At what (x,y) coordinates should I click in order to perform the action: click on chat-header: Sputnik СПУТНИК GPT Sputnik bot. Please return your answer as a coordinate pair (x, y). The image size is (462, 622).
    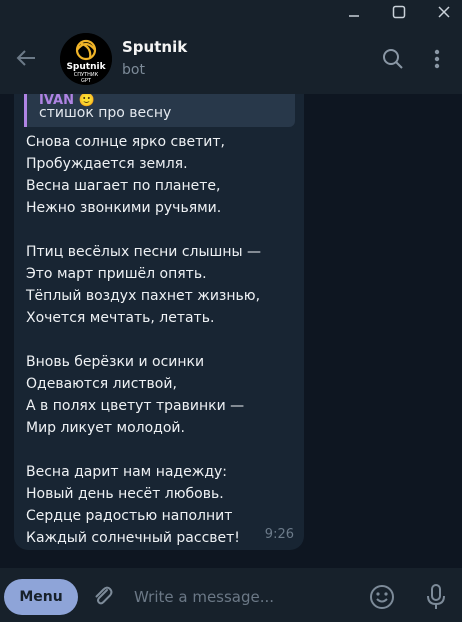
    Looking at the image, I should click on (231, 59).